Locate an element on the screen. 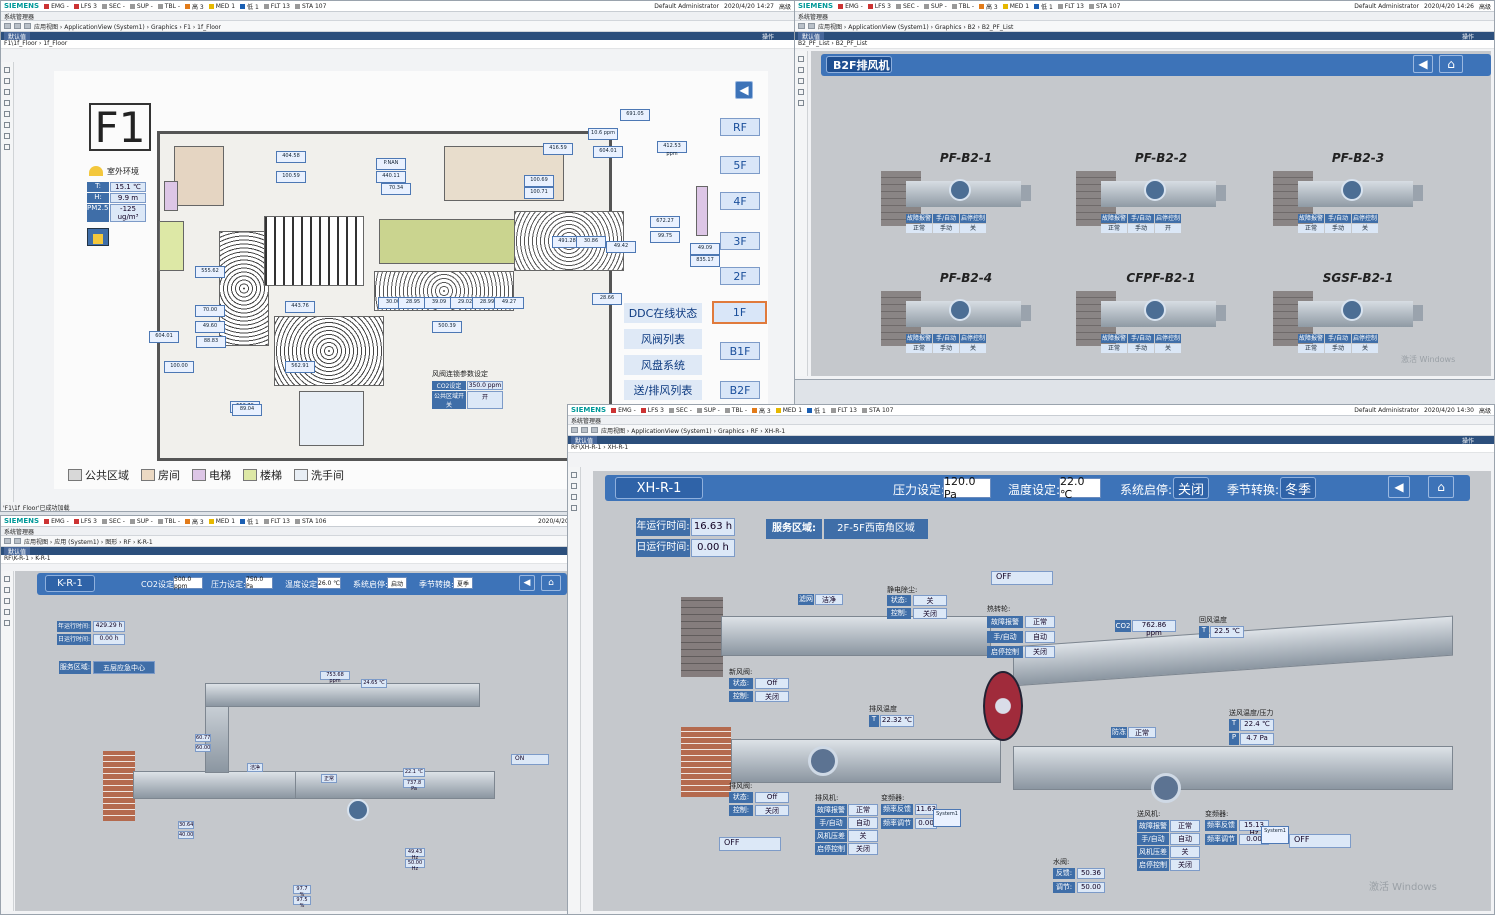 The width and height of the screenshot is (1495, 915). link-value: 开 is located at coordinates (485, 400).